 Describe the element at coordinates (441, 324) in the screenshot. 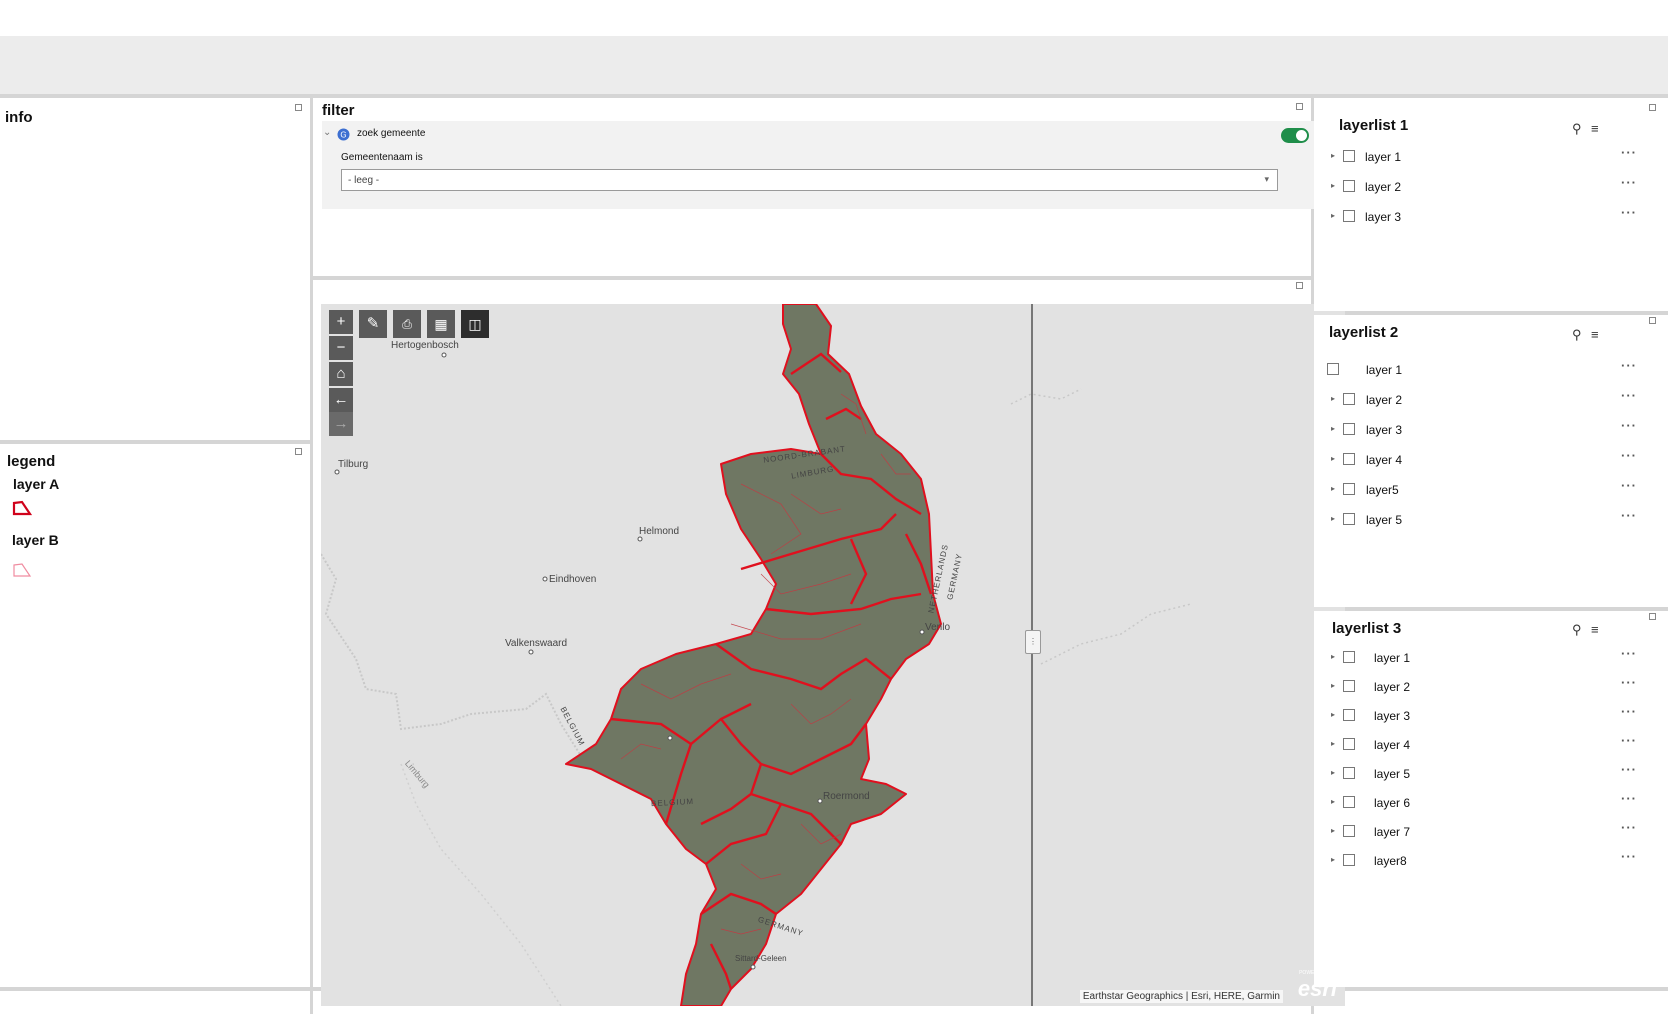

I see `basemap-grid-button: ▦` at that location.